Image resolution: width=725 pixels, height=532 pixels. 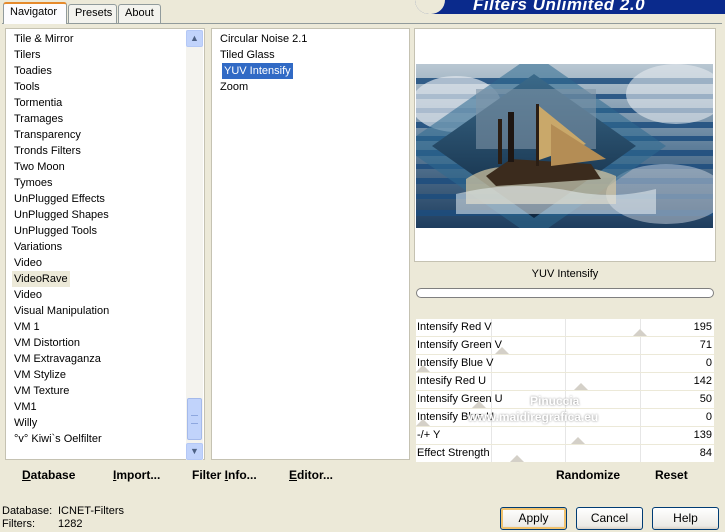 What do you see at coordinates (455, 363) in the screenshot?
I see `param-label: Intensify Blue V` at bounding box center [455, 363].